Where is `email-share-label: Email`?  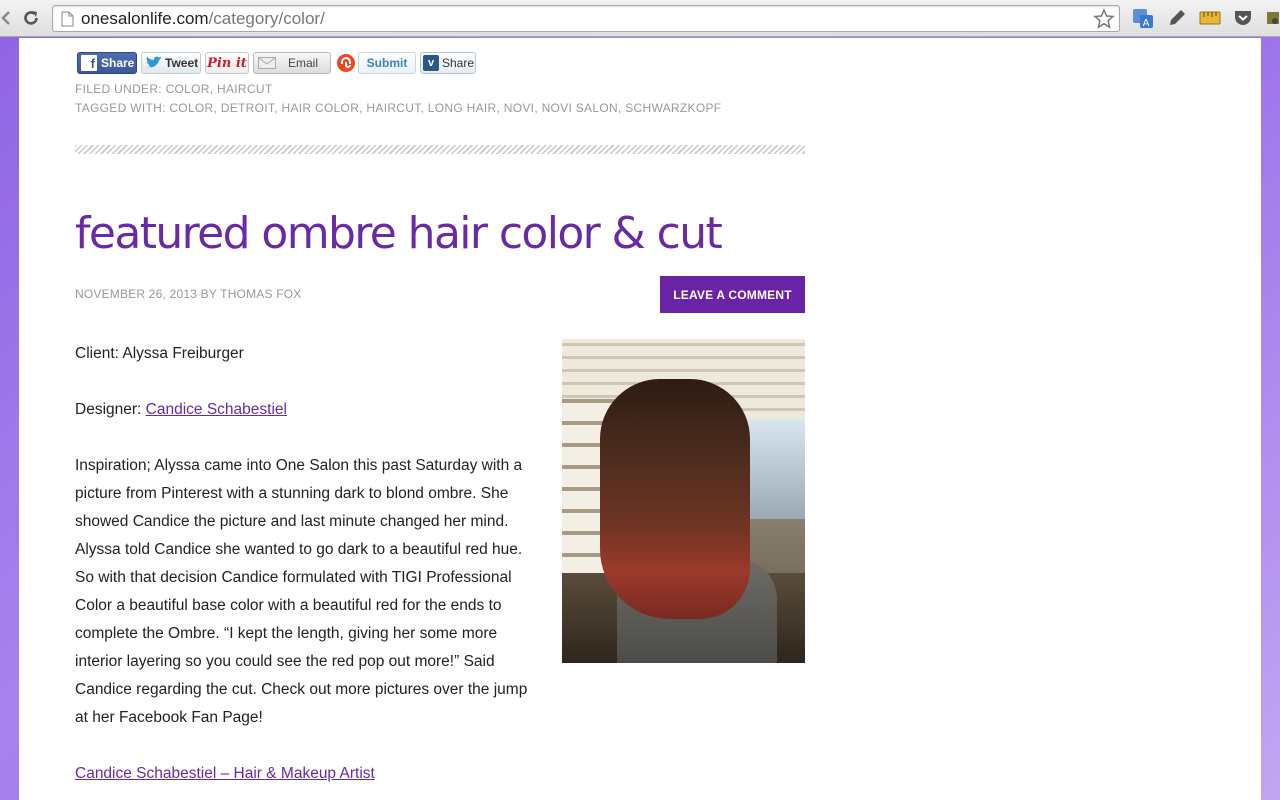
email-share-label: Email is located at coordinates (303, 63).